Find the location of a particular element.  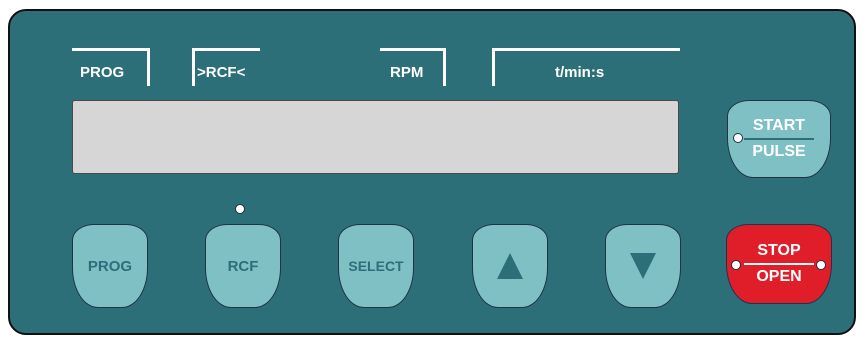

time-label: t/min:s is located at coordinates (580, 72).